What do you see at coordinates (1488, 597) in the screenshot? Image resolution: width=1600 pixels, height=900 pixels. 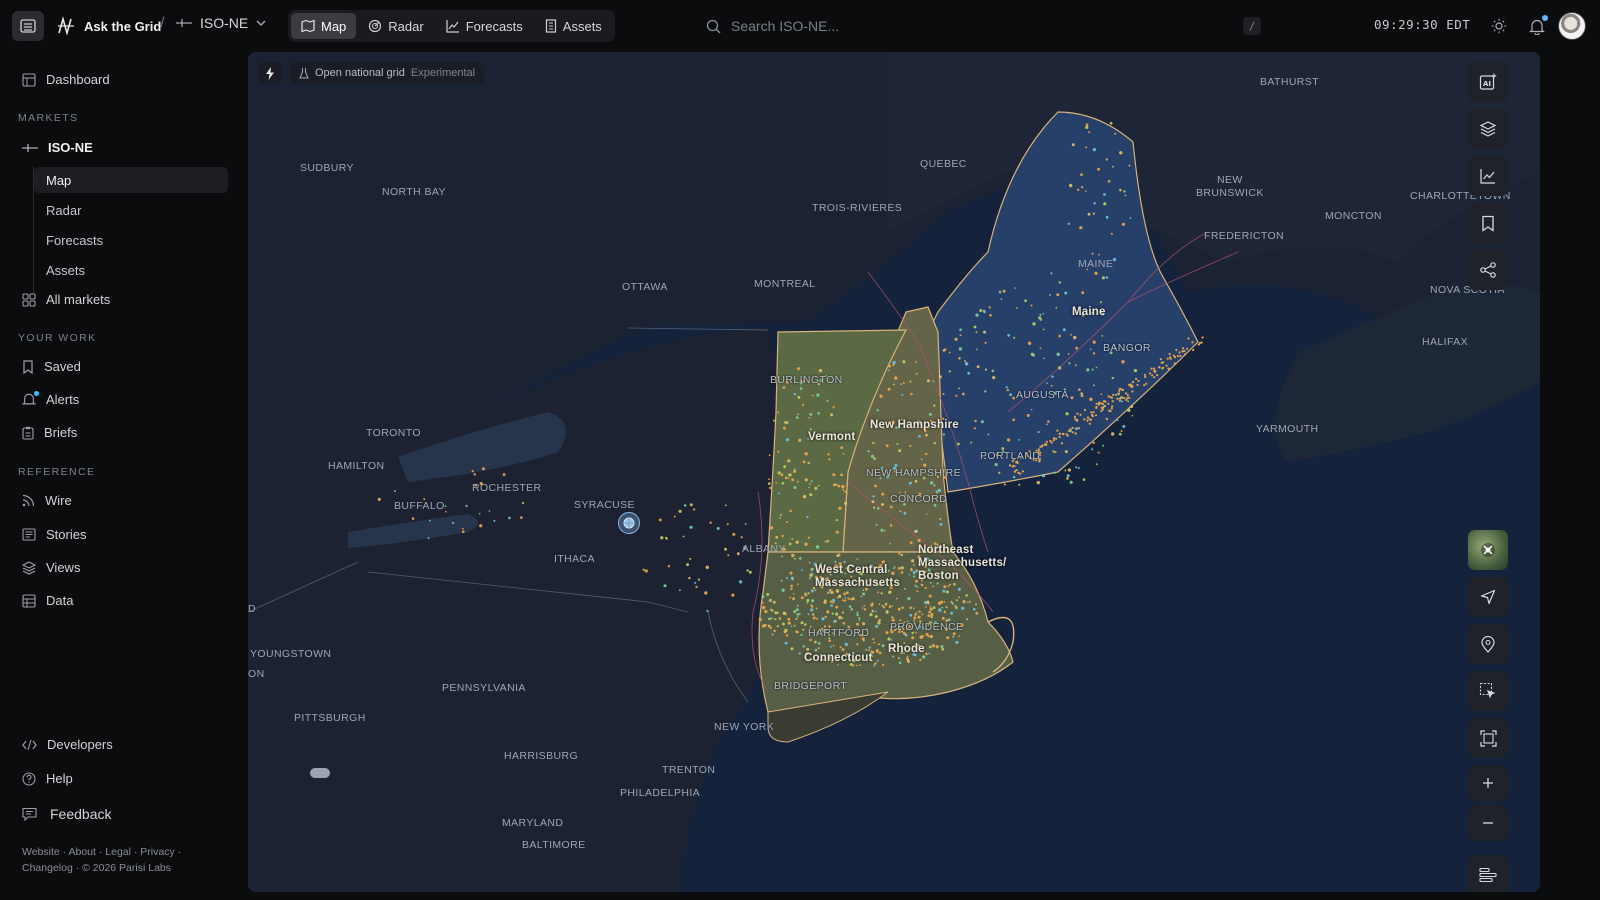 I see `navigate-button` at bounding box center [1488, 597].